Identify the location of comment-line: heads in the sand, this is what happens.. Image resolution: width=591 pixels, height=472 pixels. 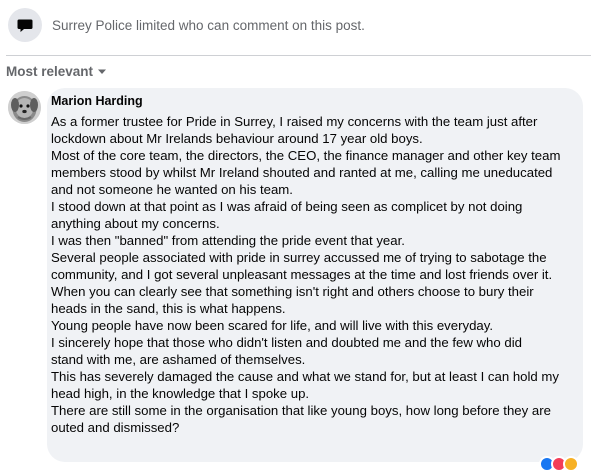
(168, 308).